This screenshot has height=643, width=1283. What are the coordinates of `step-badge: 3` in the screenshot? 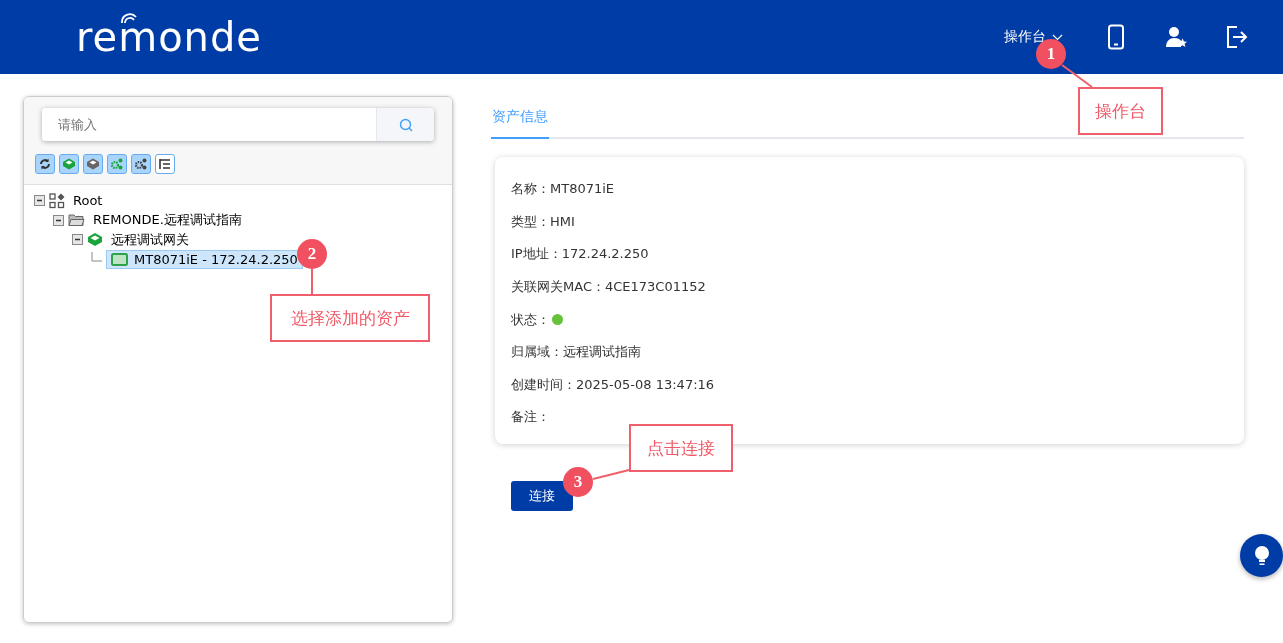 It's located at (578, 482).